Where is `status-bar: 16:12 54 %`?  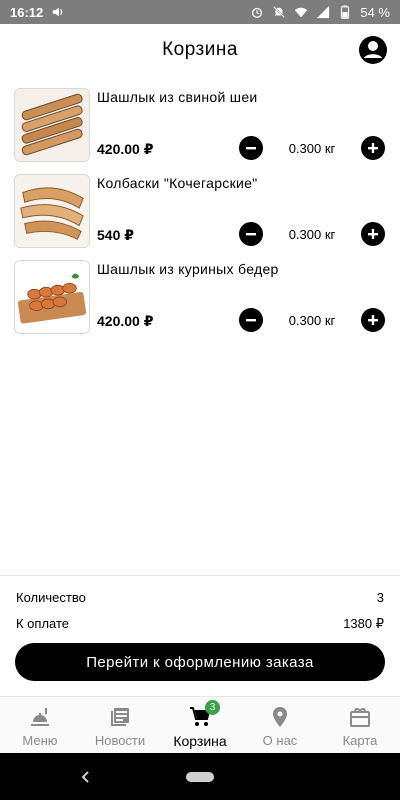
status-bar: 16:12 54 % is located at coordinates (200, 12).